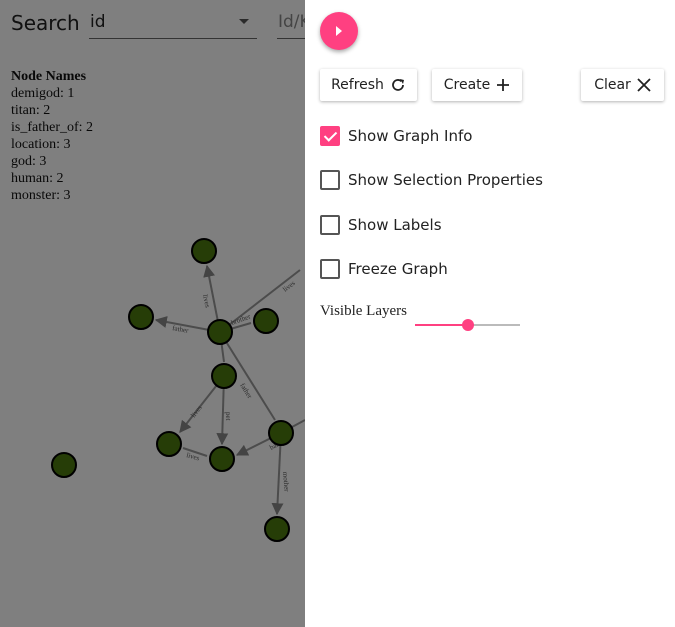 The height and width of the screenshot is (627, 675). I want to click on checkbox-label: Show Selection Properties, so click(445, 180).